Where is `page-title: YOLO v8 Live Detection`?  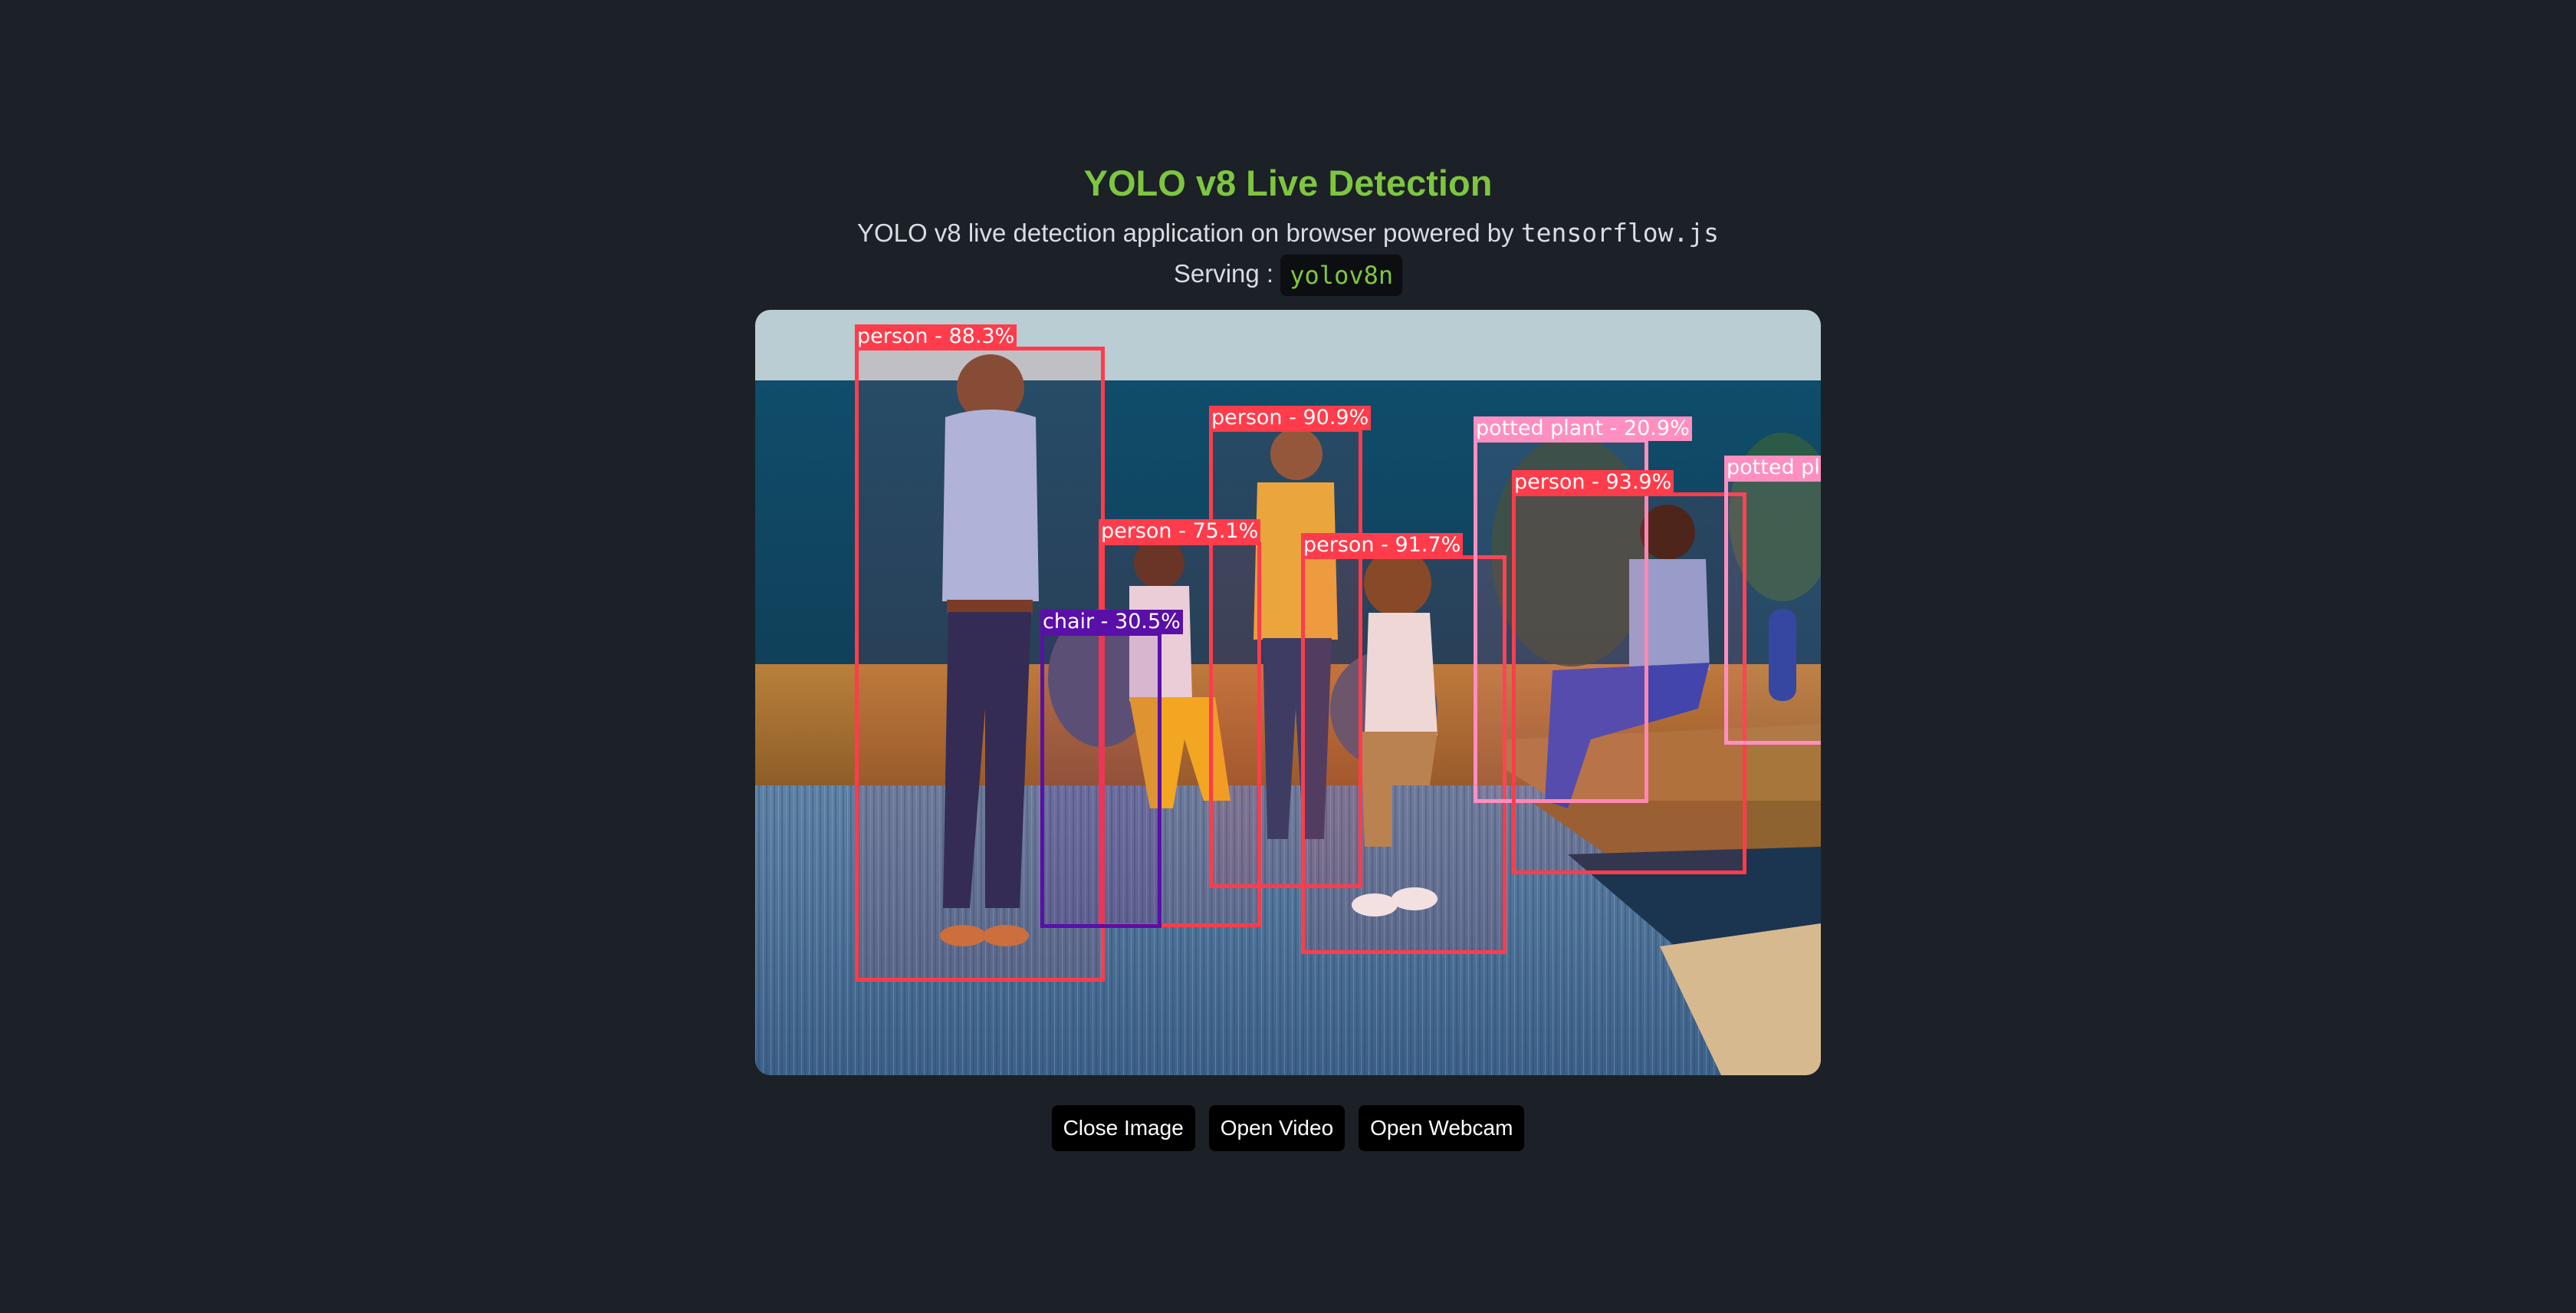 page-title: YOLO v8 Live Detection is located at coordinates (1288, 183).